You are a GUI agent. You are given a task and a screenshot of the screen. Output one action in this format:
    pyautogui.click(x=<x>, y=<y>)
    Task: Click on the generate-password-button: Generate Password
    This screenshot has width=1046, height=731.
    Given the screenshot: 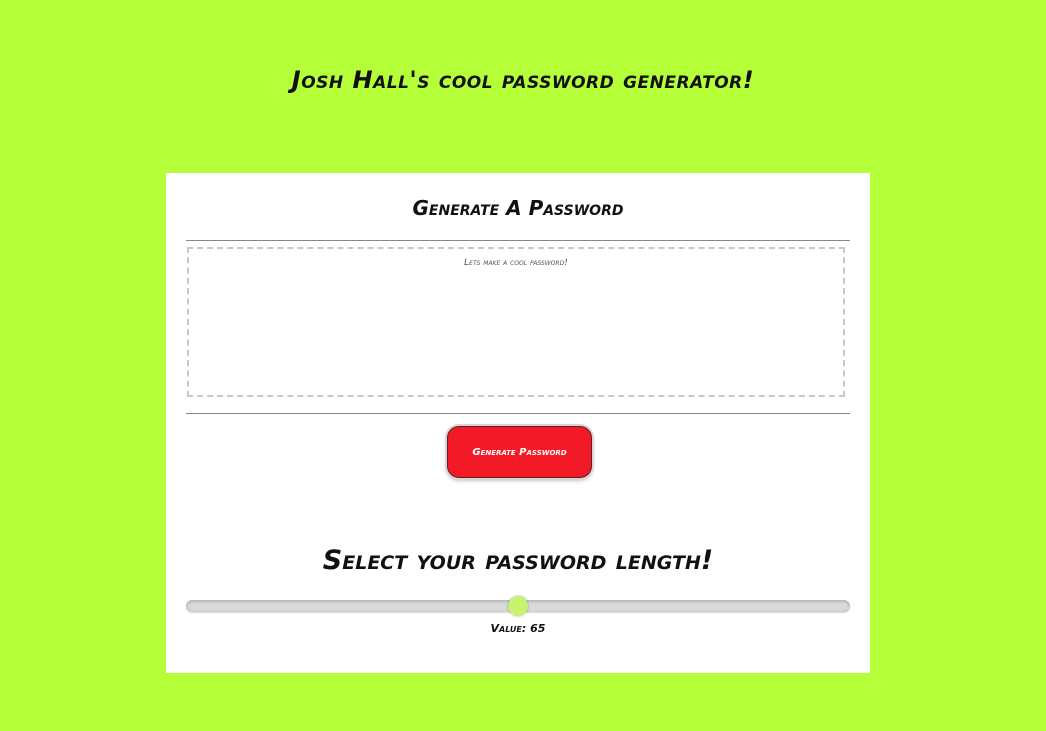 What is the action you would take?
    pyautogui.click(x=519, y=452)
    